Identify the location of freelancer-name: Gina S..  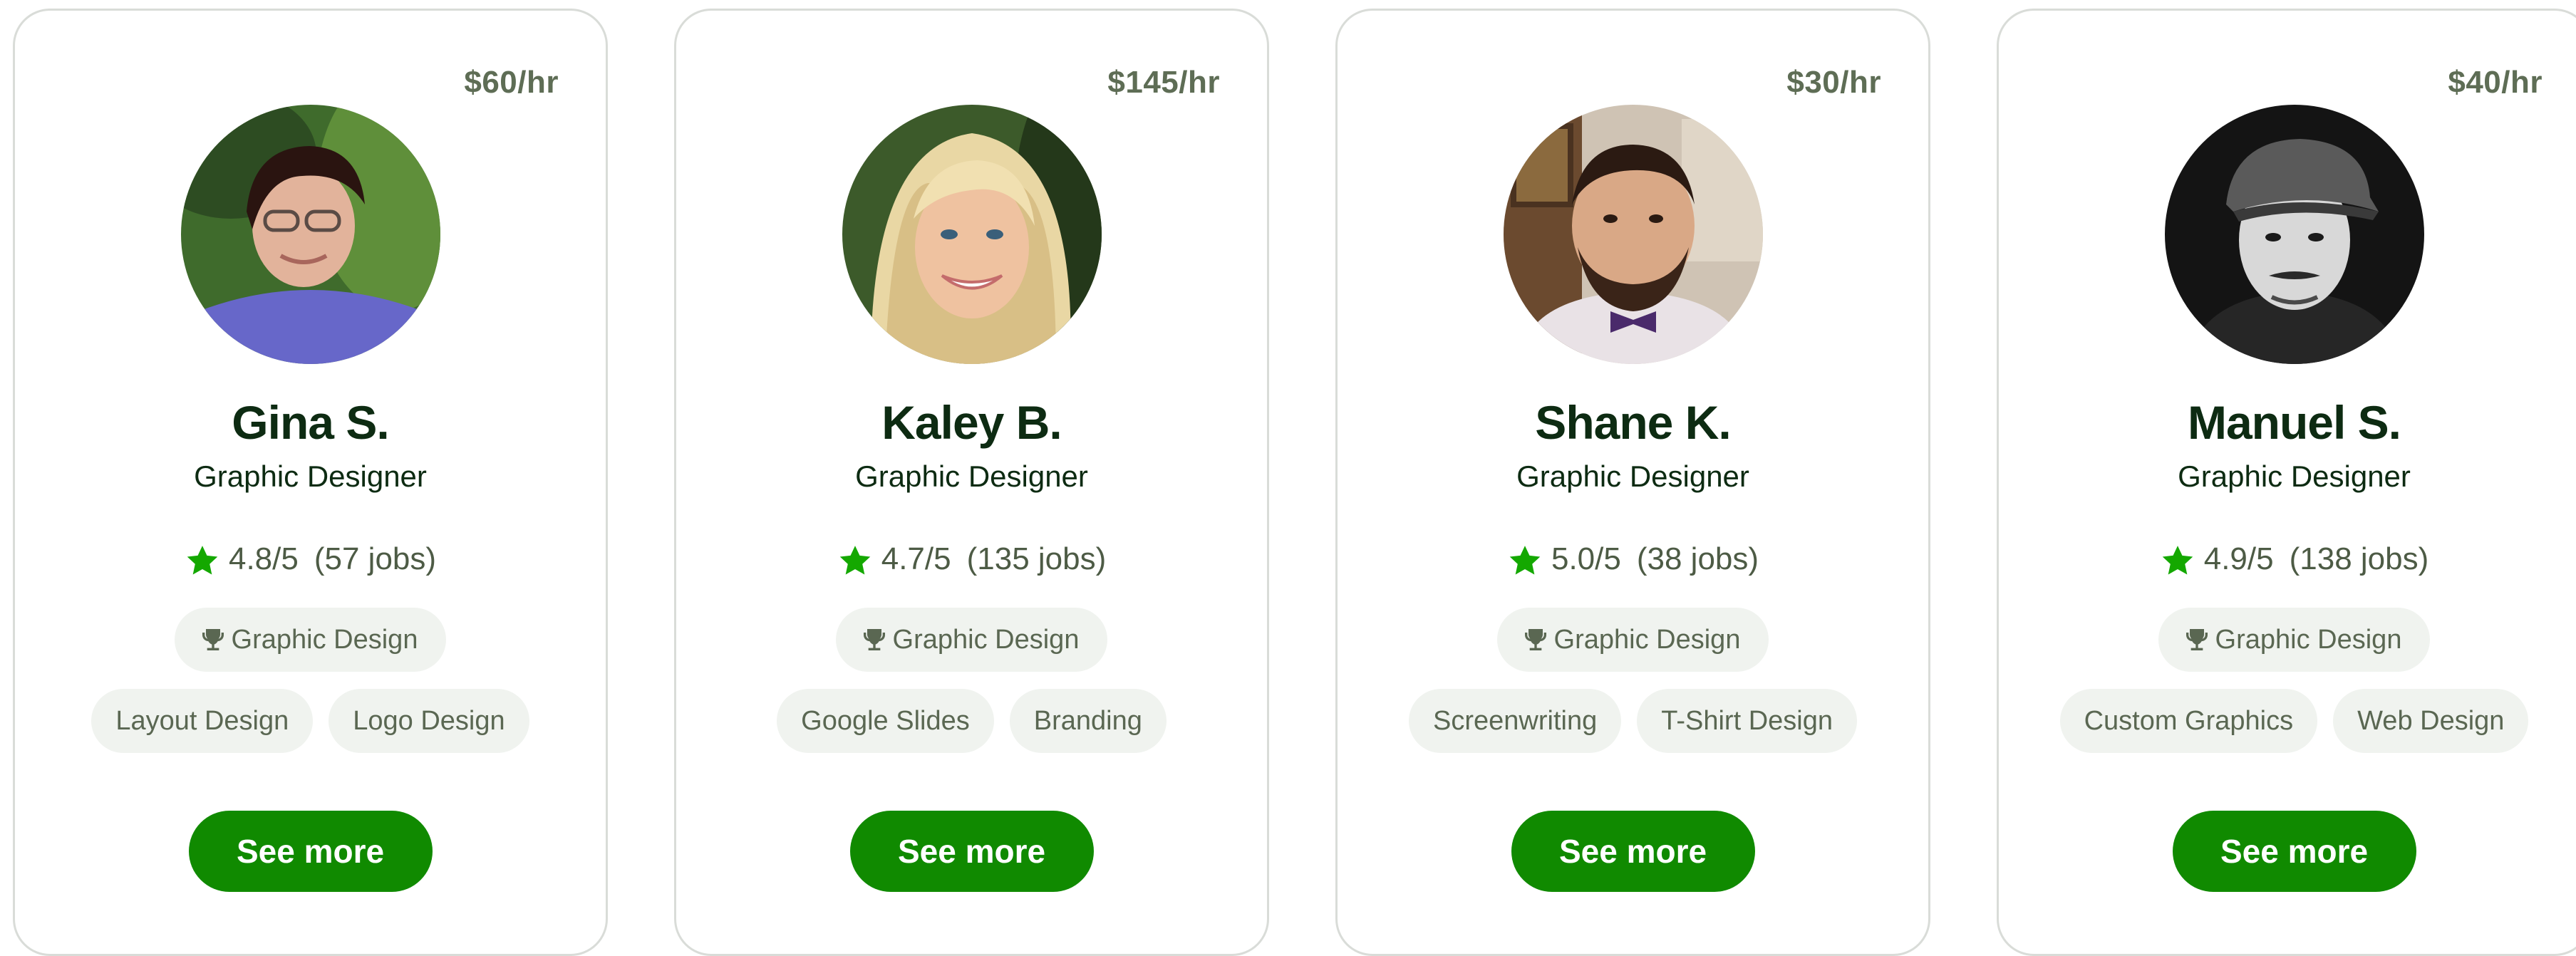
(310, 422).